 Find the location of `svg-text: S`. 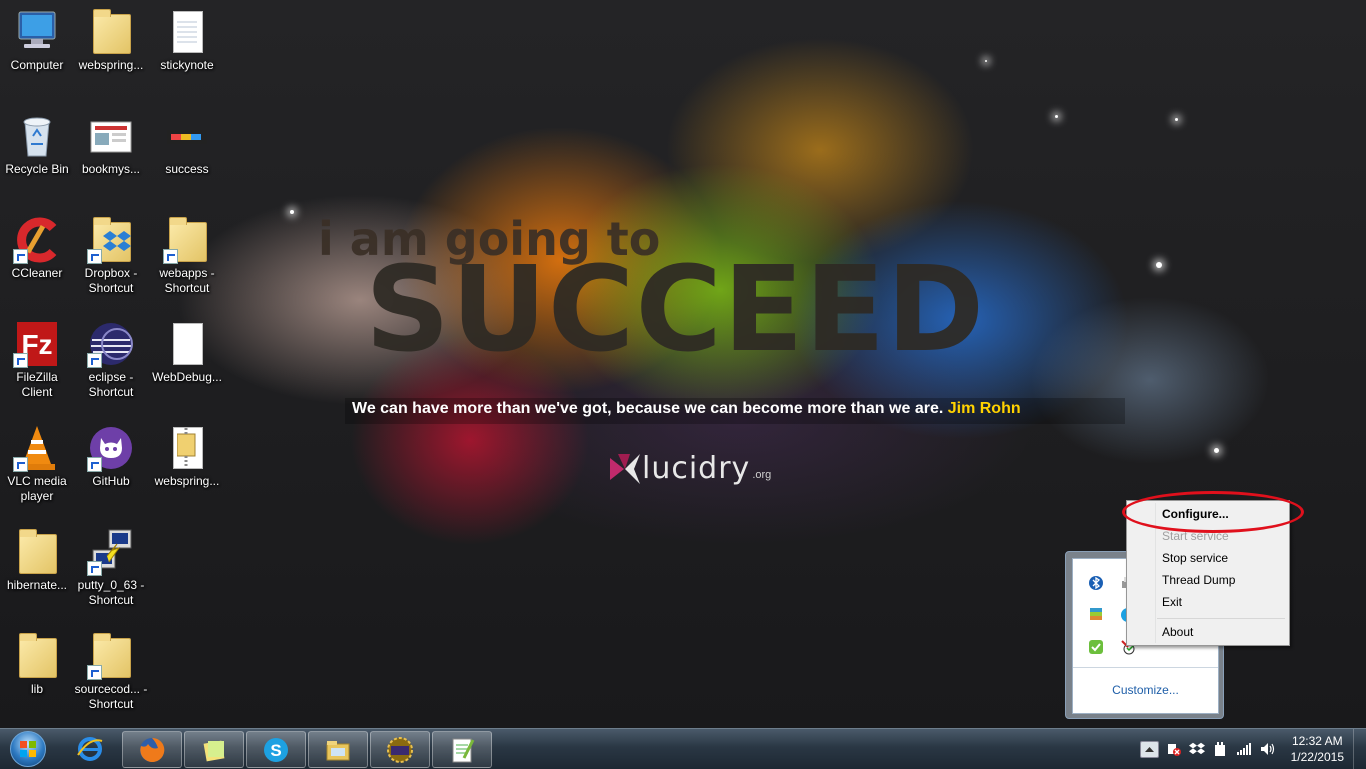

svg-text: S is located at coordinates (275, 750).